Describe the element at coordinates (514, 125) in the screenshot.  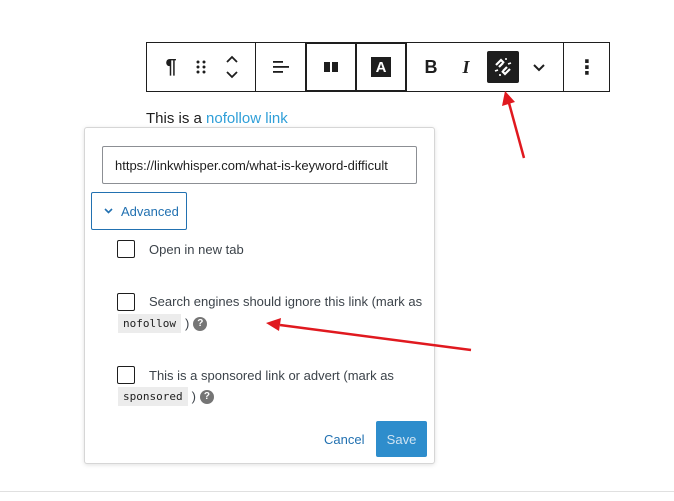
I see `arrow-to-unlink-button` at that location.